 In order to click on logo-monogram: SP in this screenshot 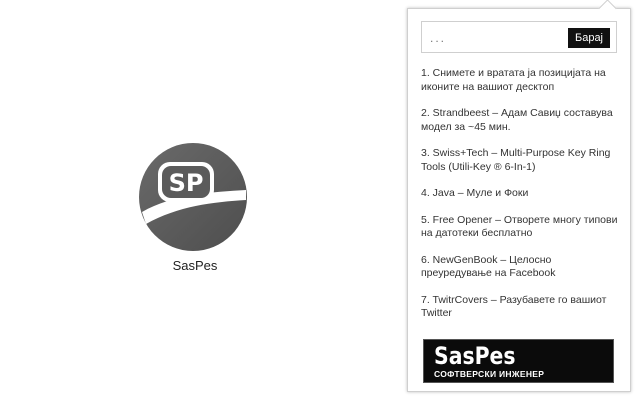, I will do `click(186, 183)`.